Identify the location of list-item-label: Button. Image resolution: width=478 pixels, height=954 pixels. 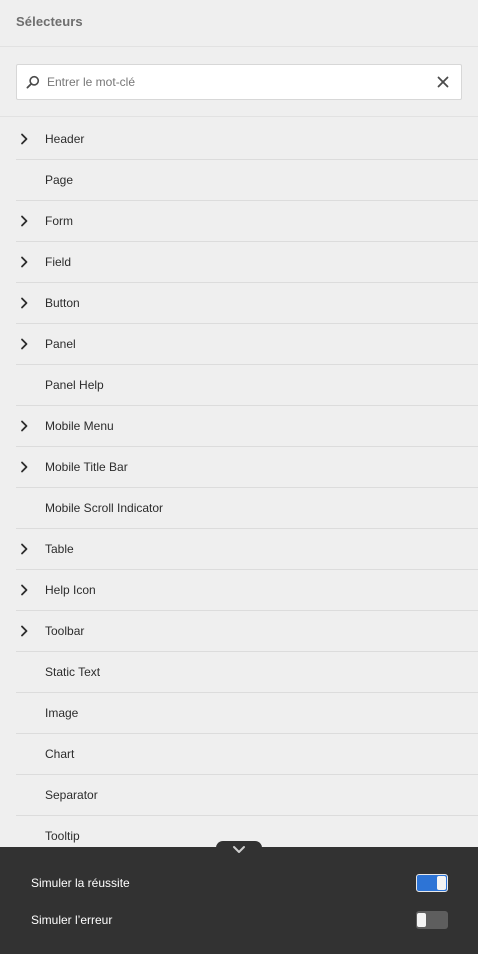
(62, 303).